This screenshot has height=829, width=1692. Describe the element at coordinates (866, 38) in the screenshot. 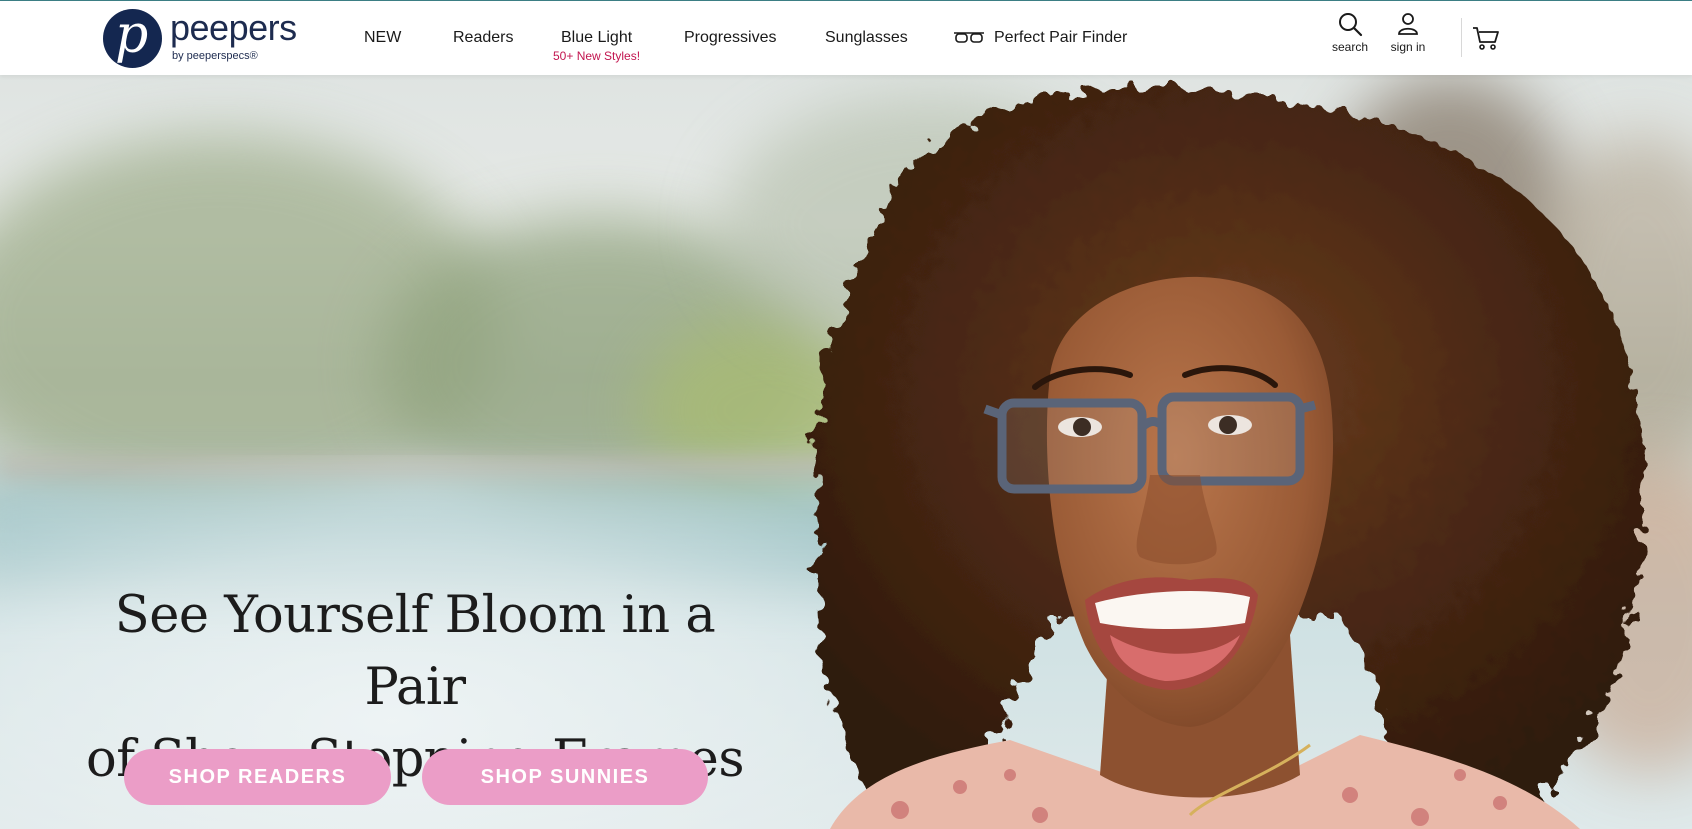

I see `nav-sunglasses: Sunglasses` at that location.